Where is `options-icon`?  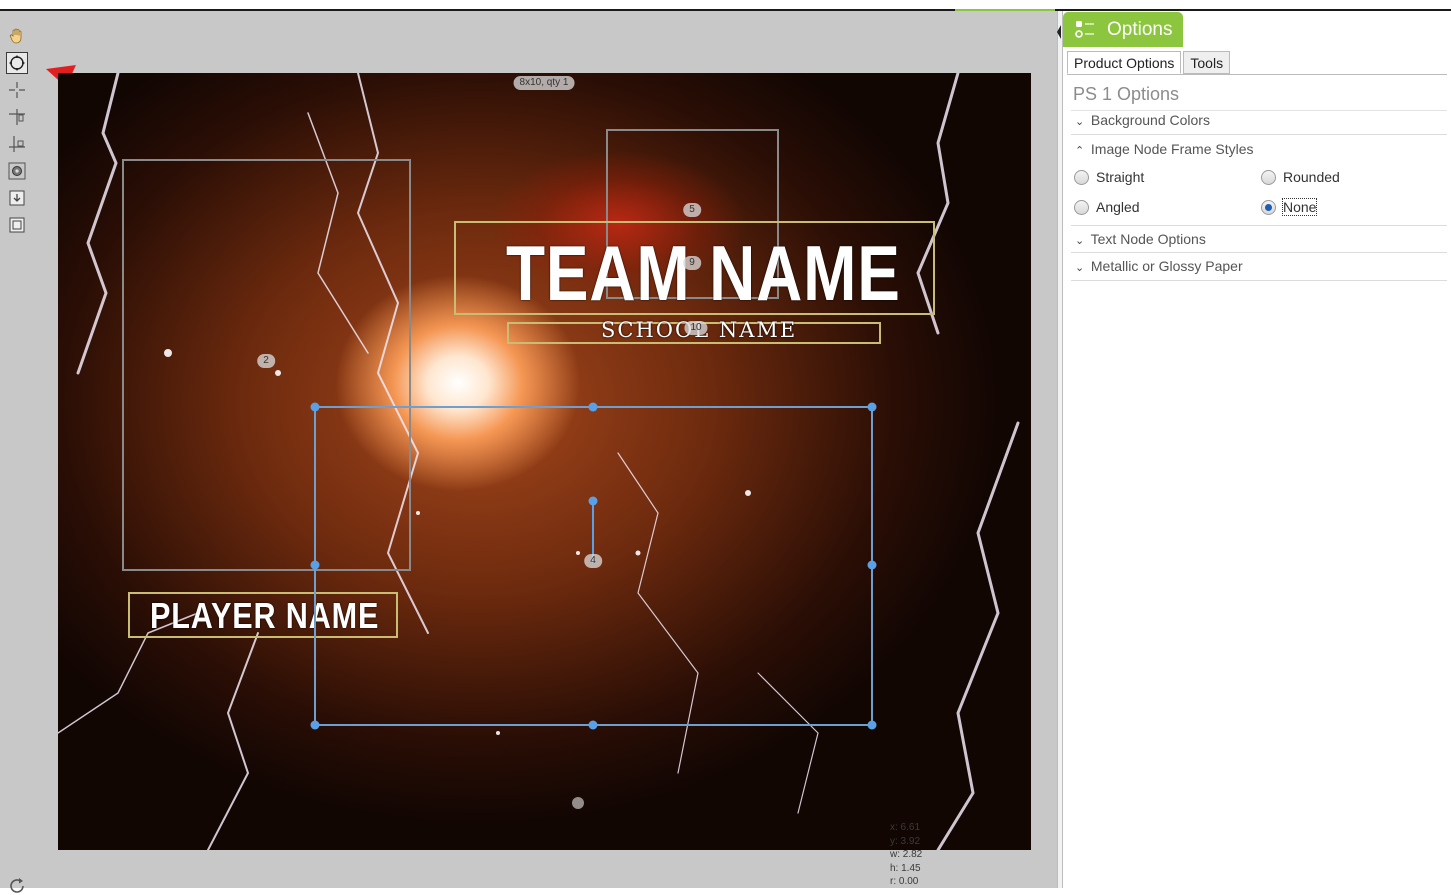 options-icon is located at coordinates (1084, 29).